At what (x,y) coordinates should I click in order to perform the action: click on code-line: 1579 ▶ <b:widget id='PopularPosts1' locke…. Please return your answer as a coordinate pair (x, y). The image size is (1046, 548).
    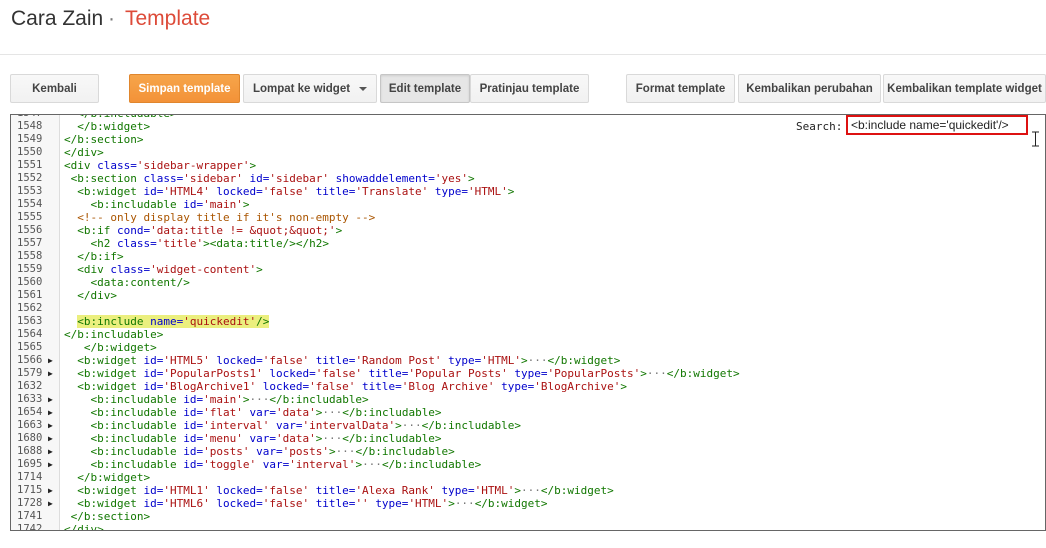
    Looking at the image, I should click on (528, 373).